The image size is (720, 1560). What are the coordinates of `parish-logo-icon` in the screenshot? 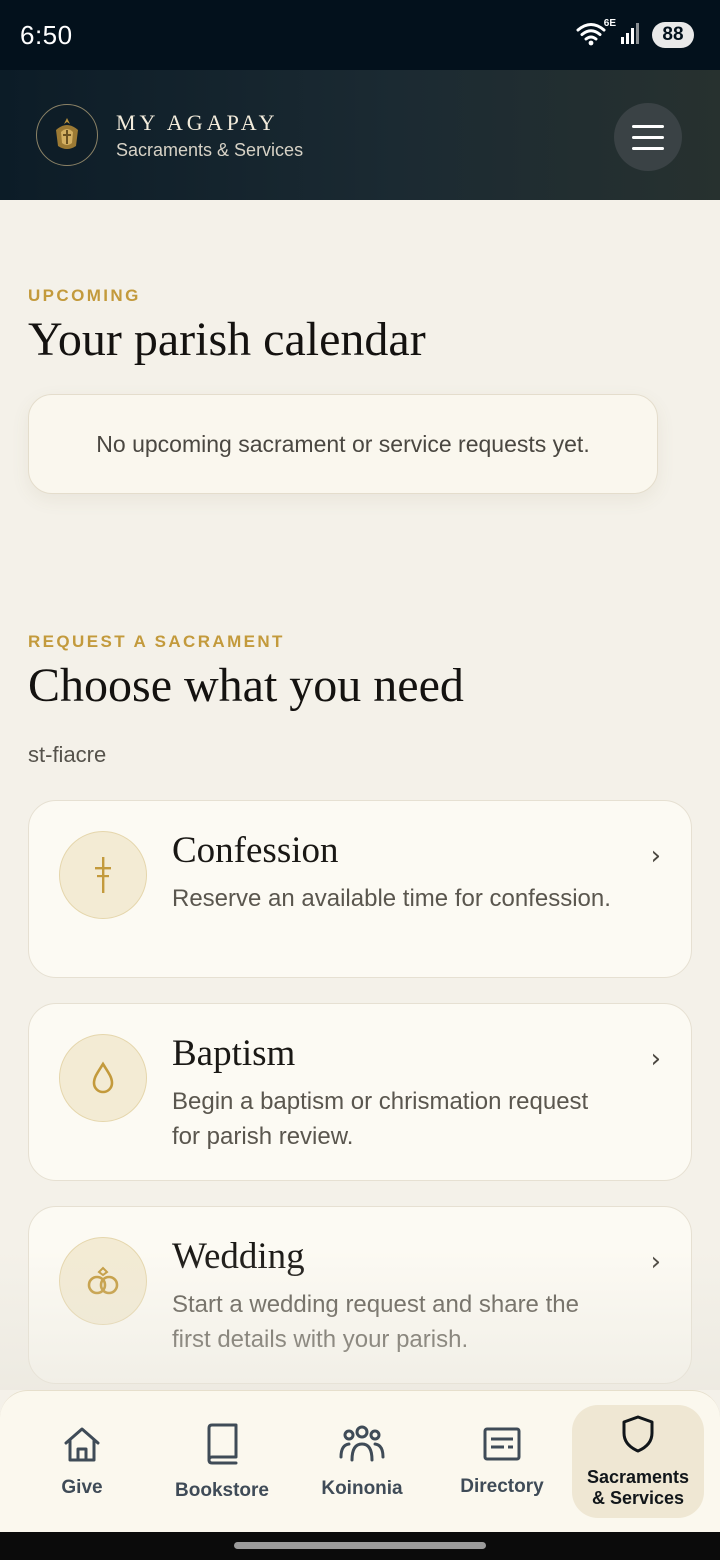 It's located at (67, 135).